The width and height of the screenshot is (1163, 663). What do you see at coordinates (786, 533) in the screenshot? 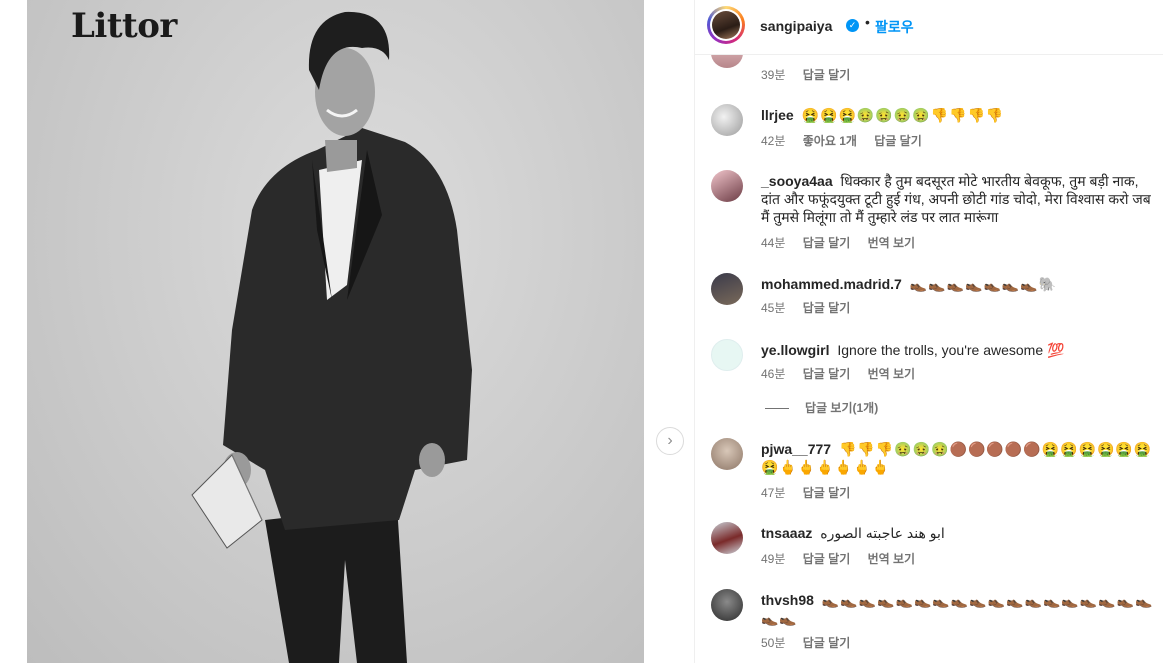
I see `comment-username: tnsaaaz` at bounding box center [786, 533].